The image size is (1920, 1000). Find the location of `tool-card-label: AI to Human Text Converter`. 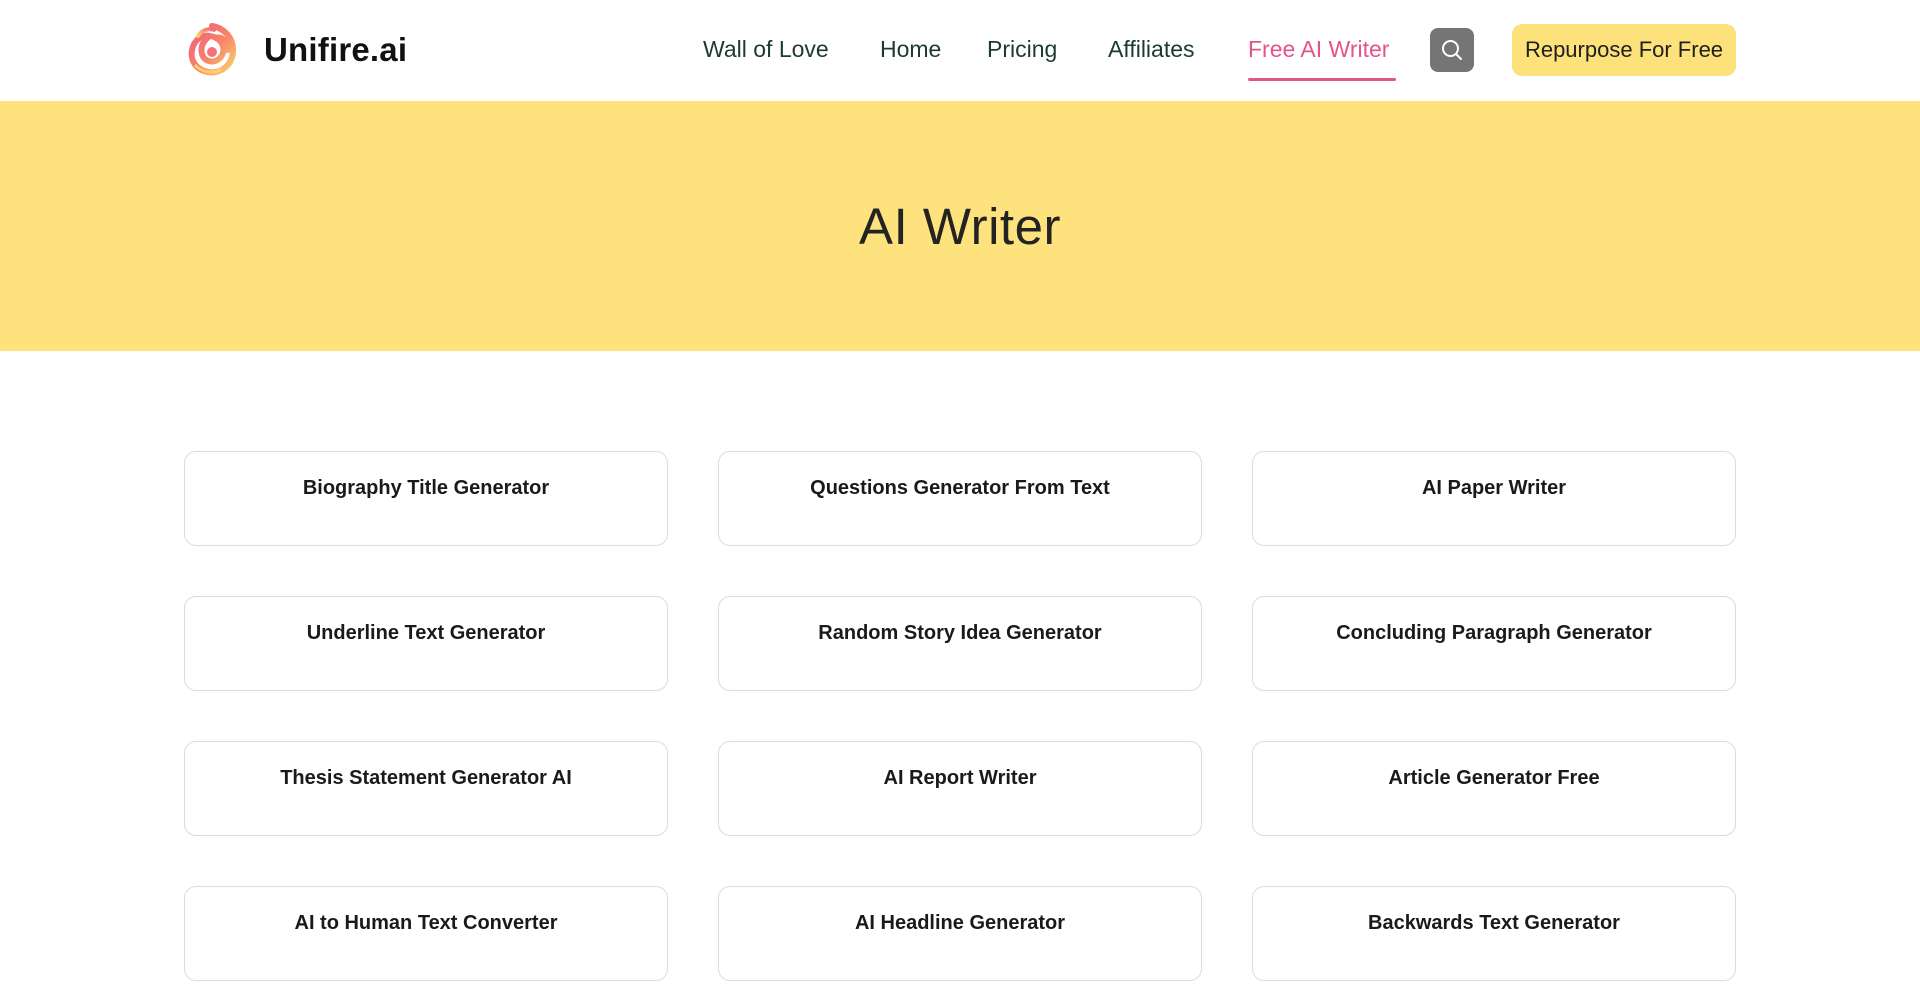

tool-card-label: AI to Human Text Converter is located at coordinates (426, 923).